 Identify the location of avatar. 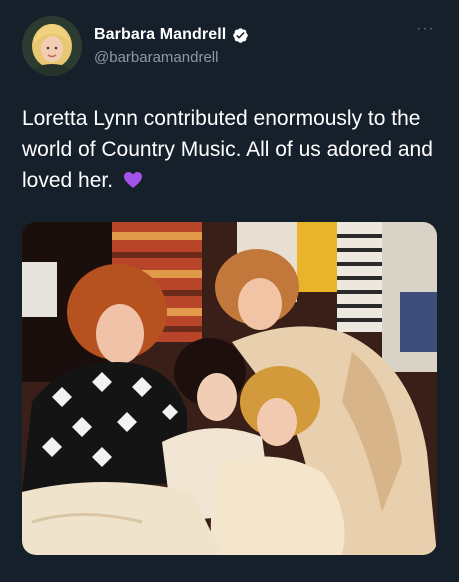
(52, 46).